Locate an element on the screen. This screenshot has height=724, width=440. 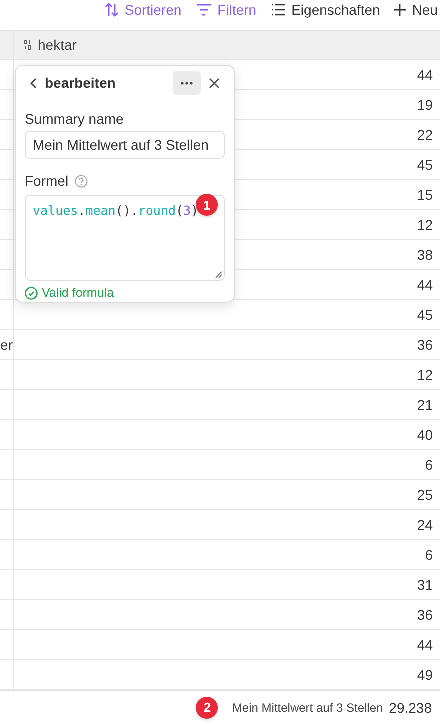
table-cell: 38 is located at coordinates (425, 254).